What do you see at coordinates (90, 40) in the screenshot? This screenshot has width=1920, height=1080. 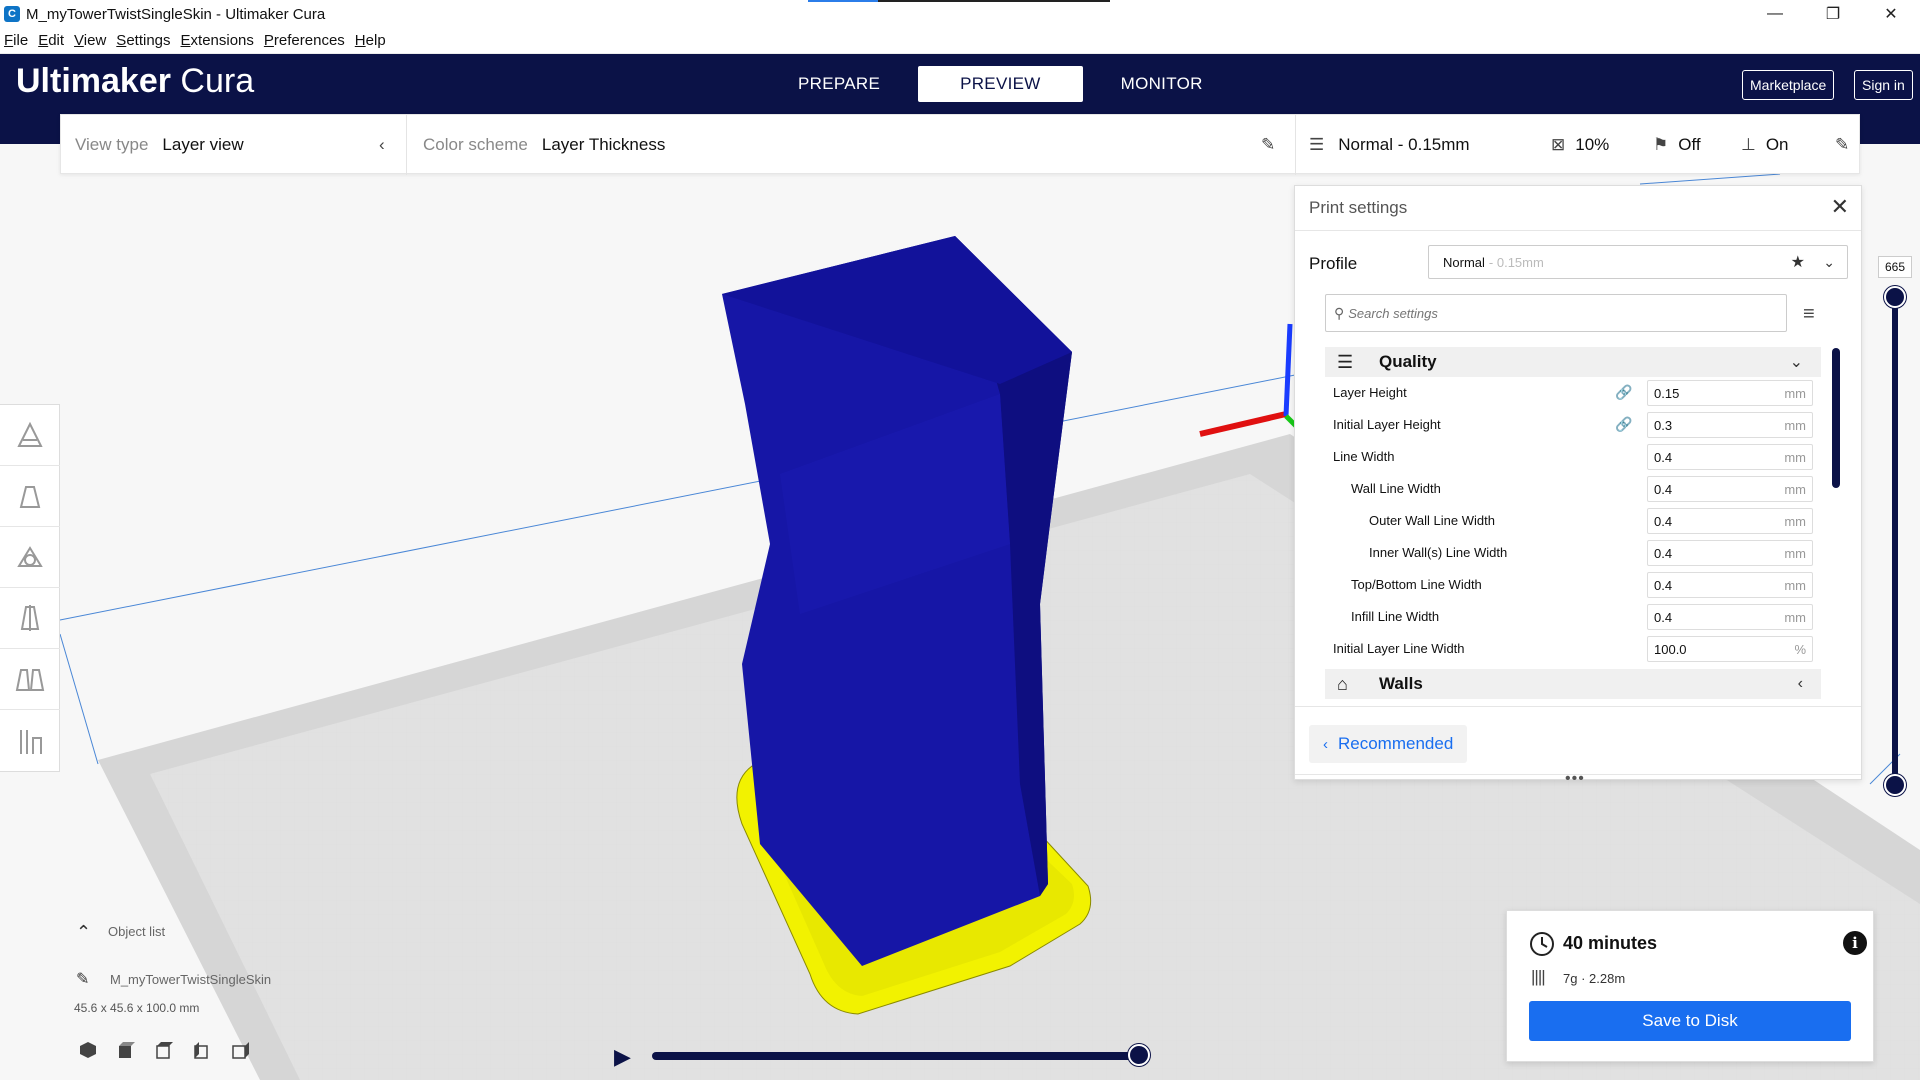 I see `menu-view: View` at bounding box center [90, 40].